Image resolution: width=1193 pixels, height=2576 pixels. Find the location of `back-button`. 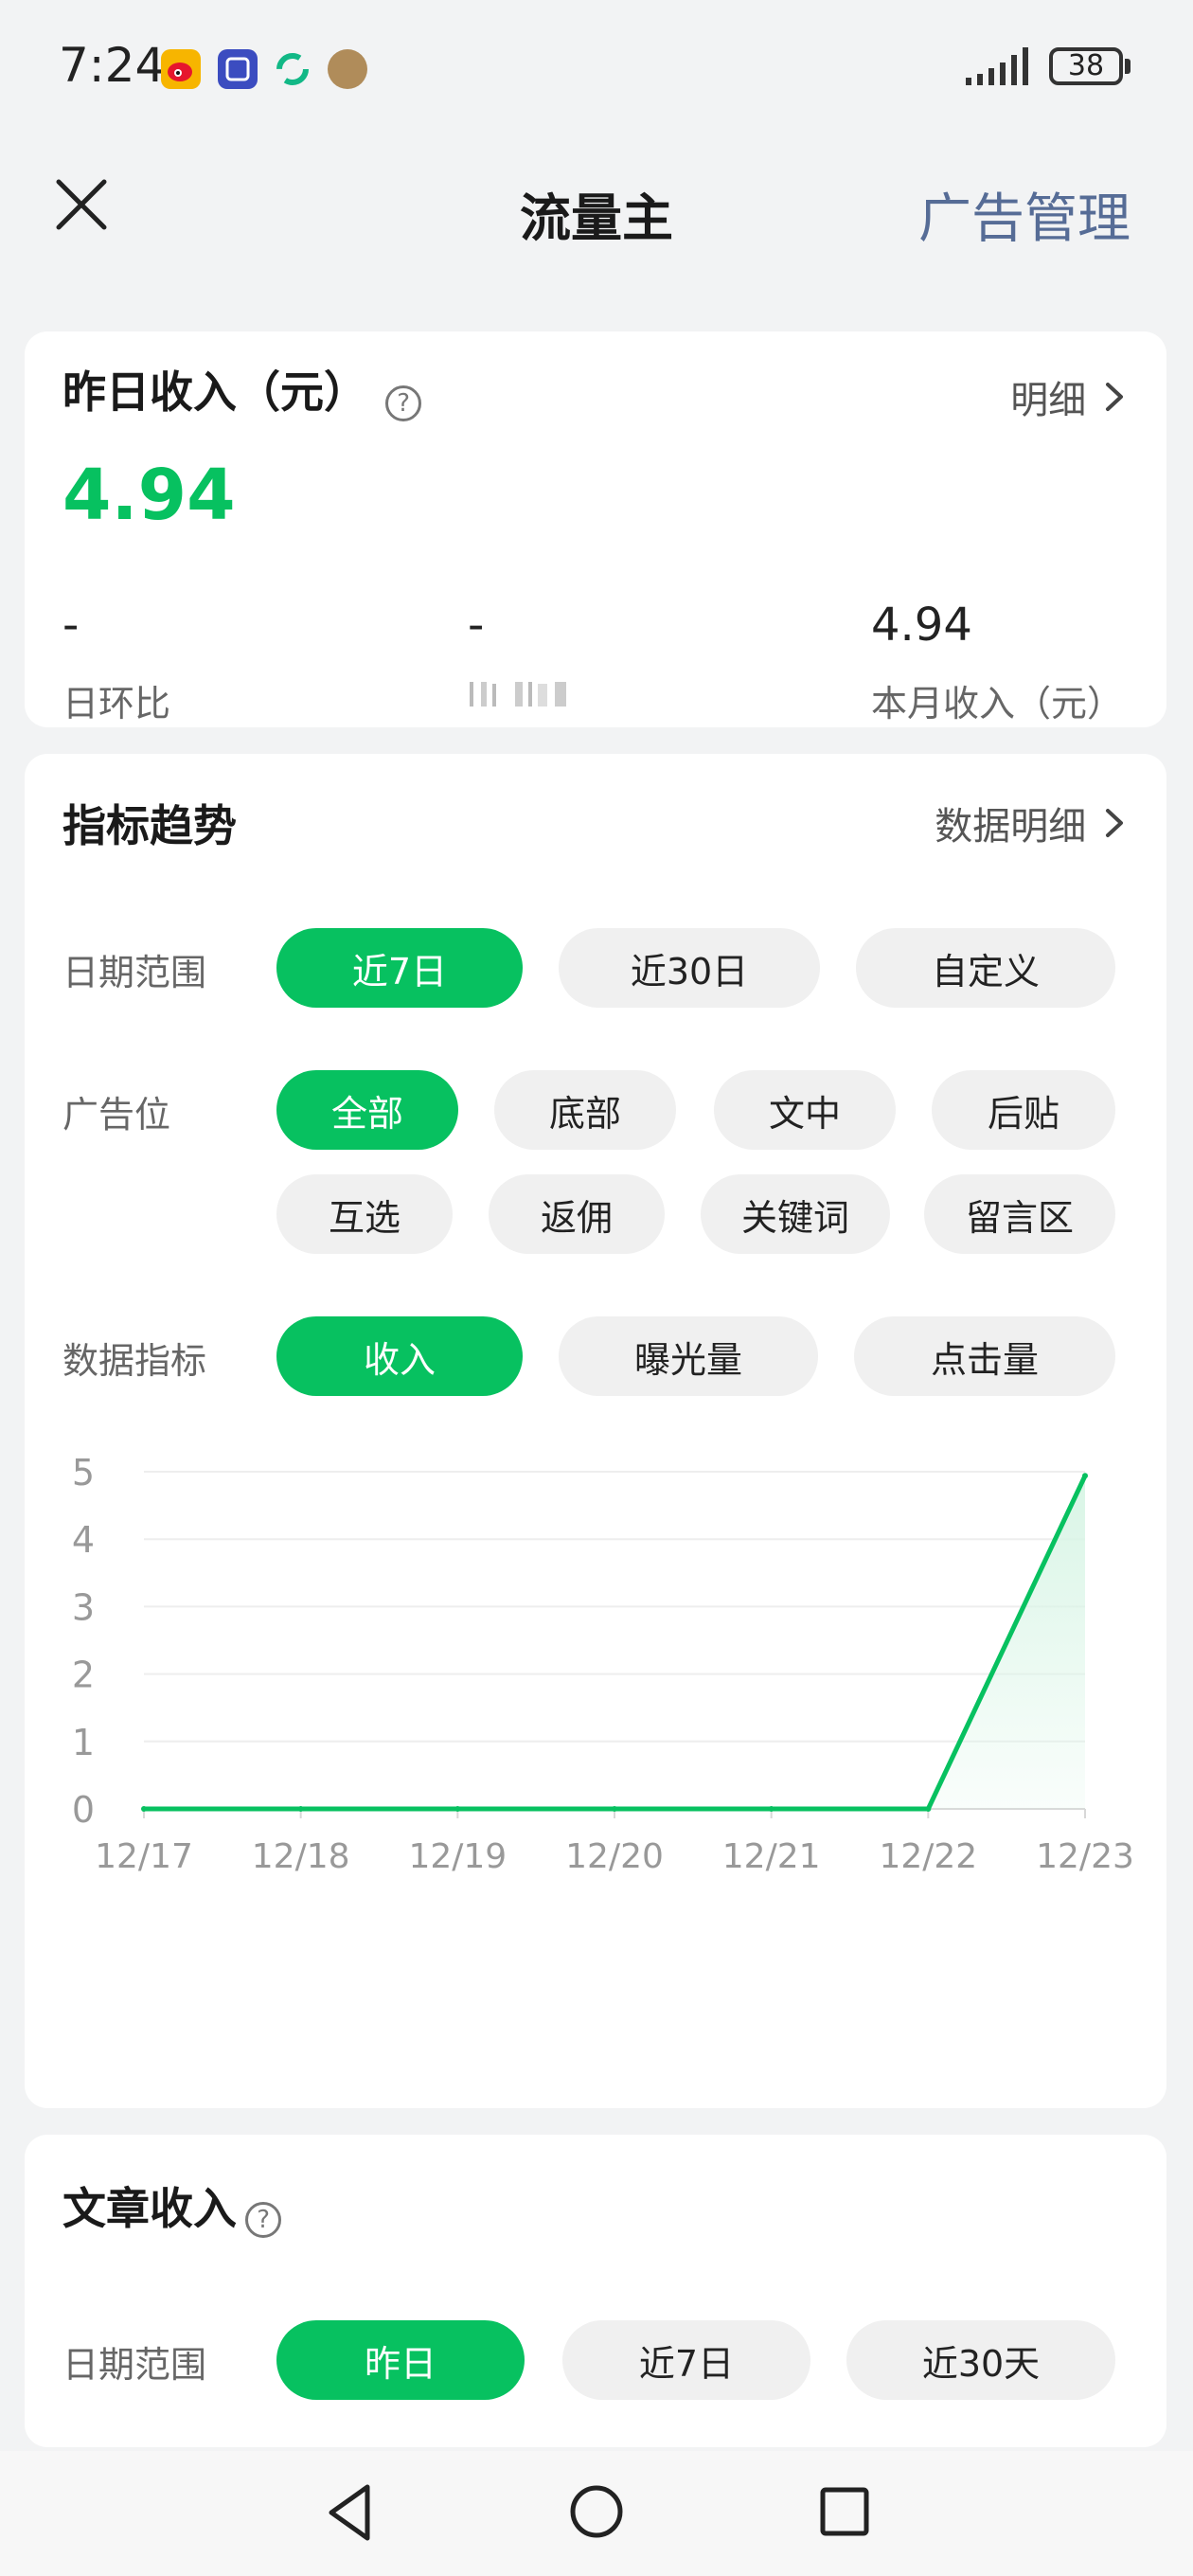

back-button is located at coordinates (350, 2514).